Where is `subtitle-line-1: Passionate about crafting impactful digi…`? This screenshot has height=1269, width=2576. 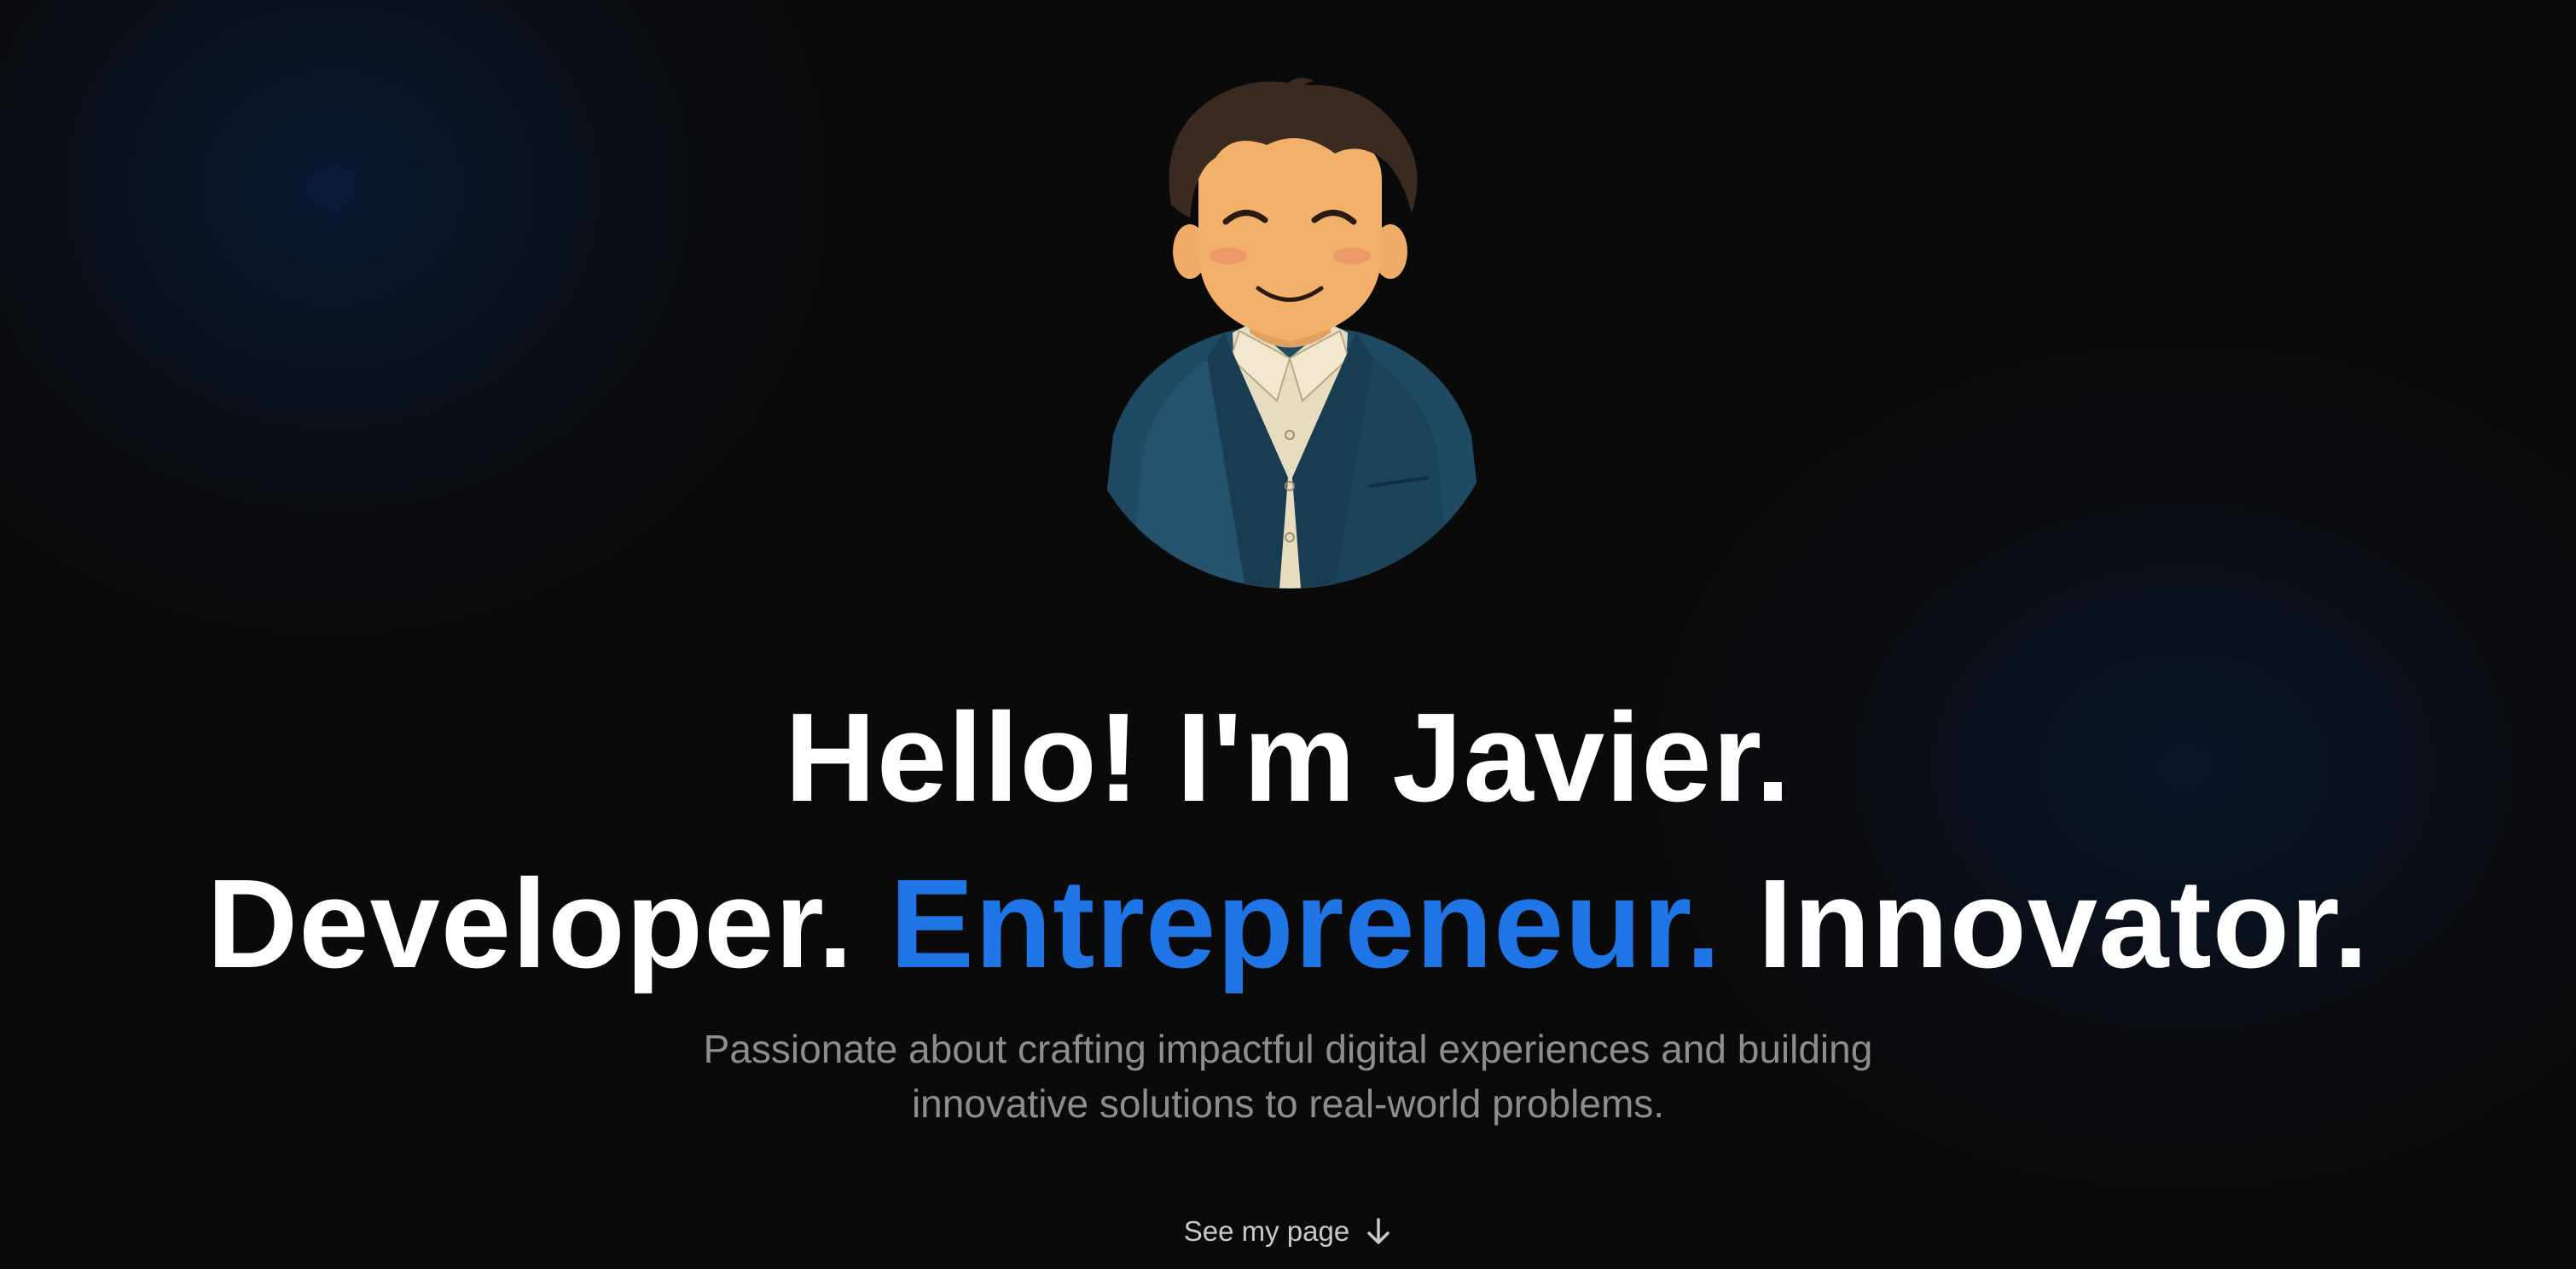
subtitle-line-1: Passionate about crafting impactful digi… is located at coordinates (1288, 1049).